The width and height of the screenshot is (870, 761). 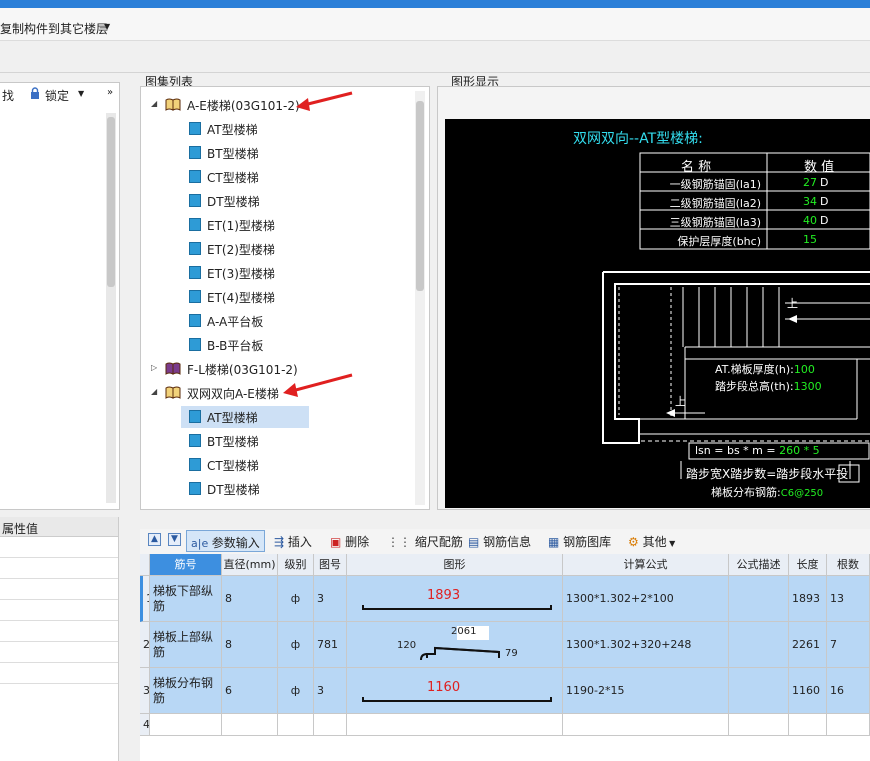 What do you see at coordinates (848, 645) in the screenshot?
I see `grid-cell: 7` at bounding box center [848, 645].